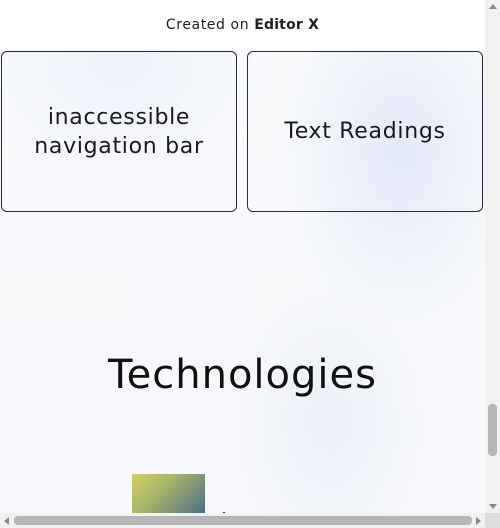  Describe the element at coordinates (207, 25) in the screenshot. I see `banner-prefix-text: Created on` at that location.